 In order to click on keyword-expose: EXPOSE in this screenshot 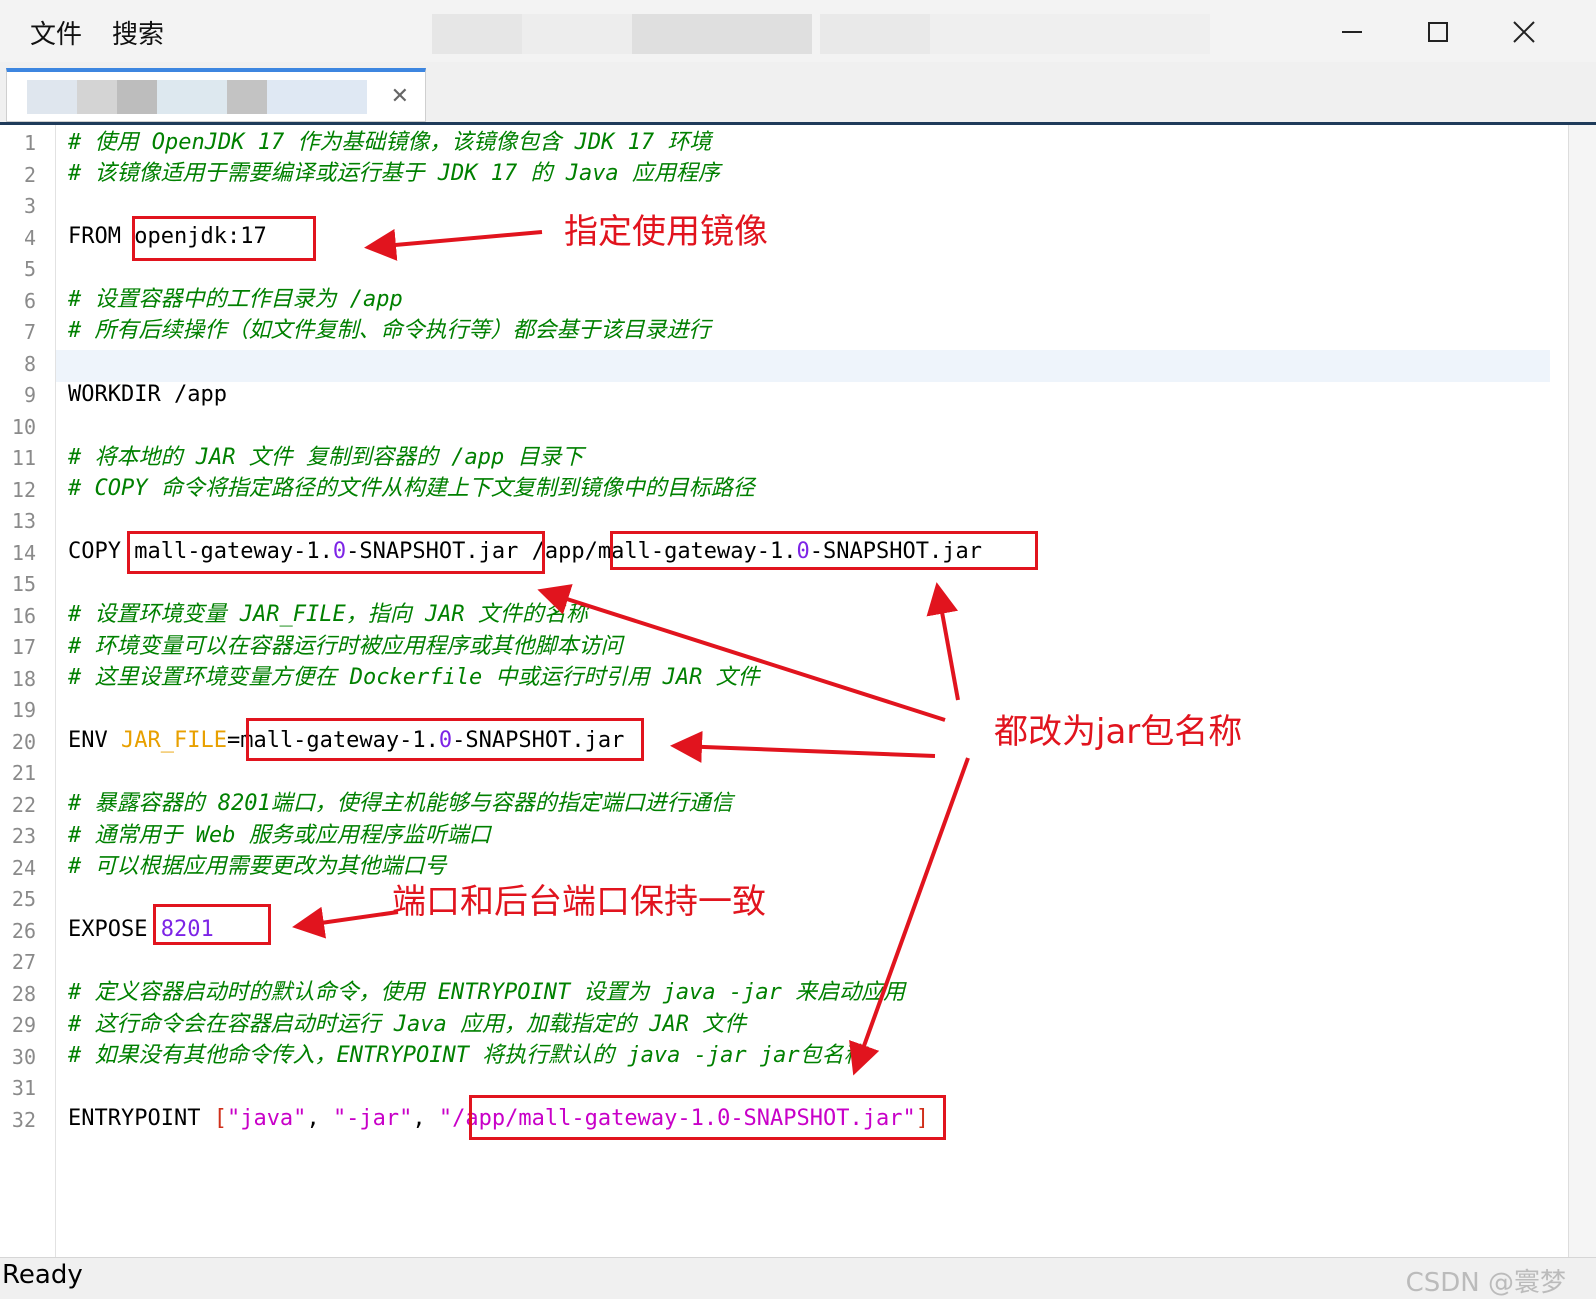, I will do `click(114, 929)`.